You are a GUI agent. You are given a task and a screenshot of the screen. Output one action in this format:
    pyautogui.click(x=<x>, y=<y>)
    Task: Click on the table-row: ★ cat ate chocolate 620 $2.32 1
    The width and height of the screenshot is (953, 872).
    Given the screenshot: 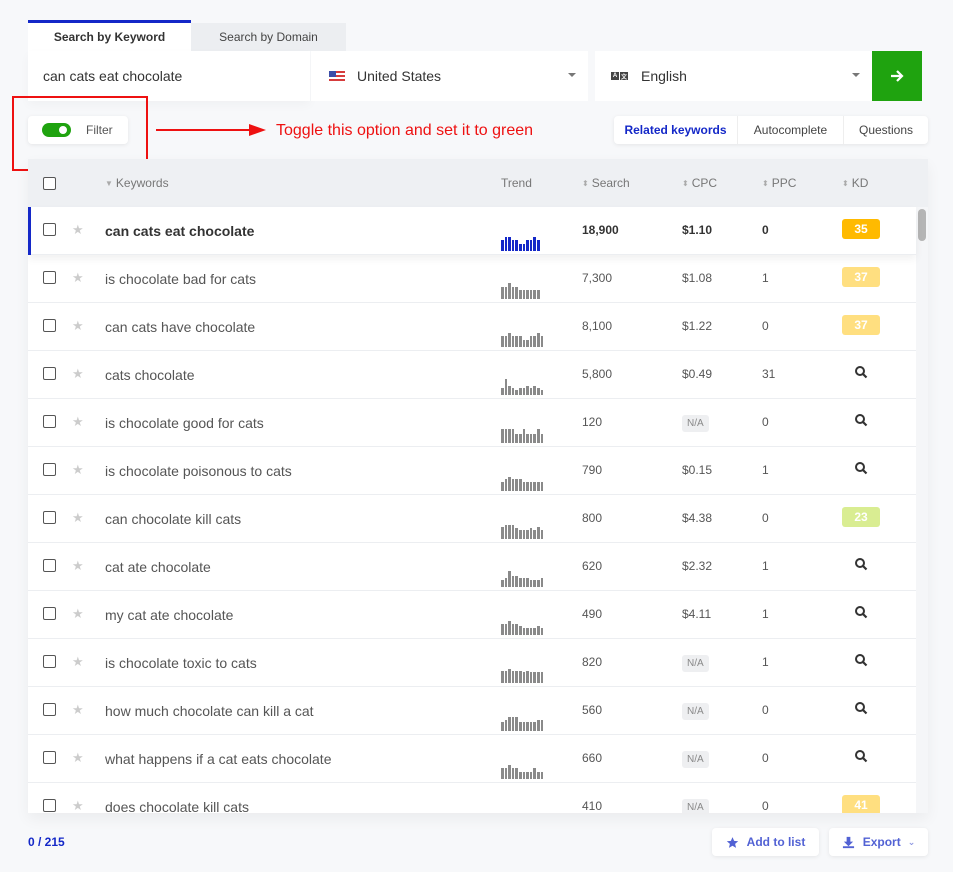 What is the action you would take?
    pyautogui.click(x=472, y=567)
    